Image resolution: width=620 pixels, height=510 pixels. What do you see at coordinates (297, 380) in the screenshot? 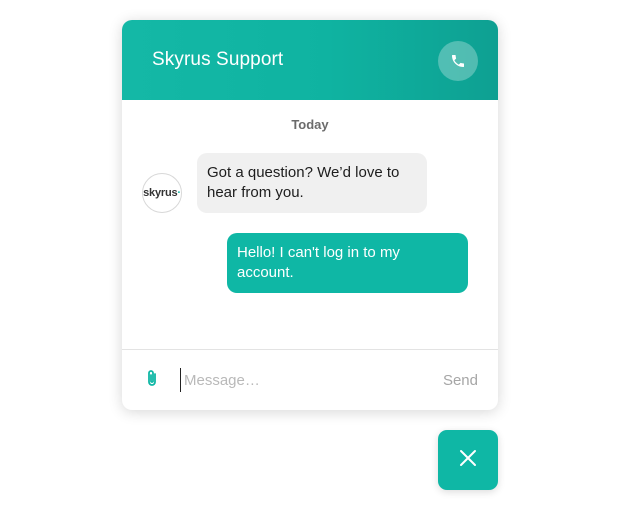
I see `message-input` at bounding box center [297, 380].